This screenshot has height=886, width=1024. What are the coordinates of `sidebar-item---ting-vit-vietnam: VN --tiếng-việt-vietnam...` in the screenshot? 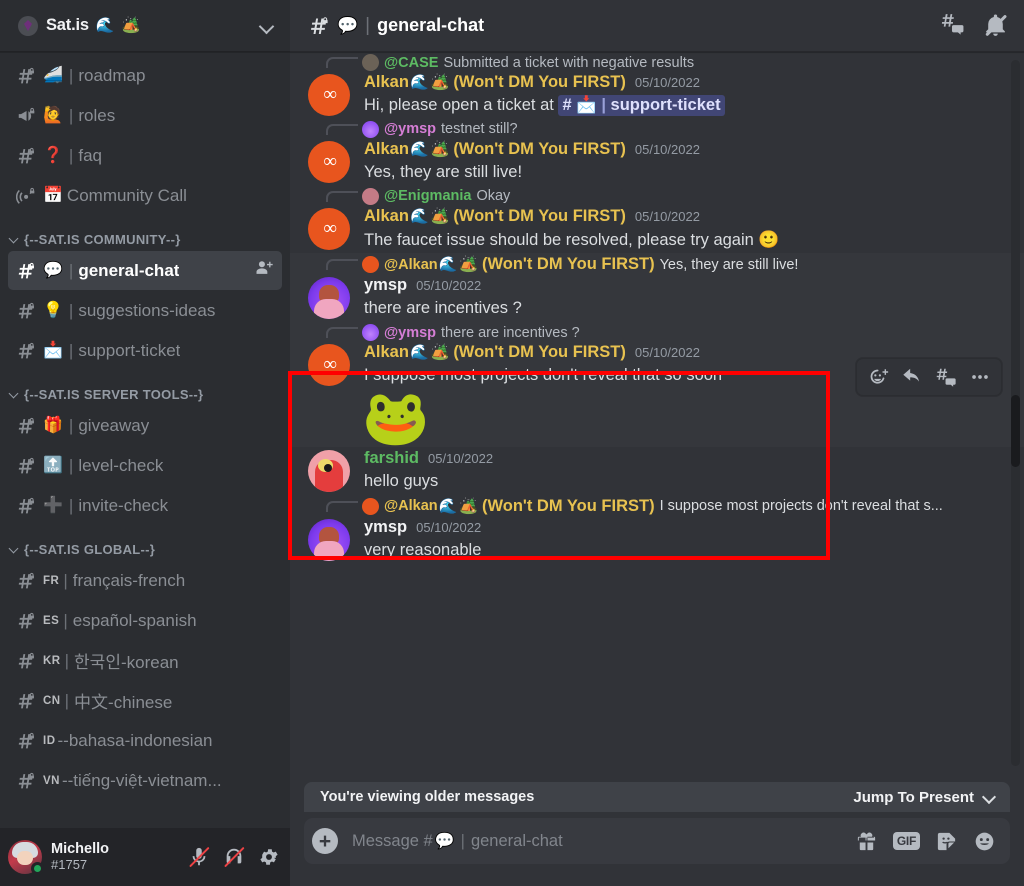 It's located at (145, 780).